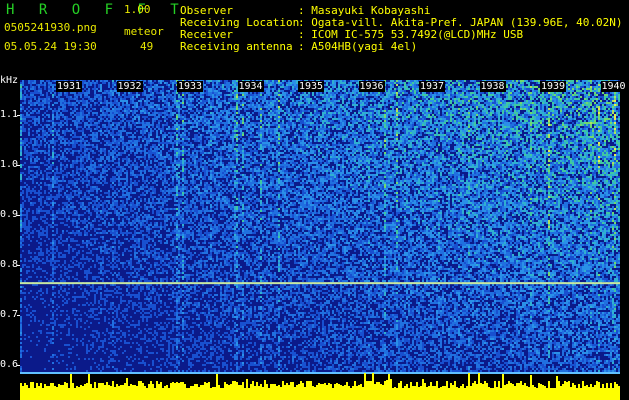 The height and width of the screenshot is (400, 629). Describe the element at coordinates (69, 86) in the screenshot. I see `minute-label: 1931` at that location.